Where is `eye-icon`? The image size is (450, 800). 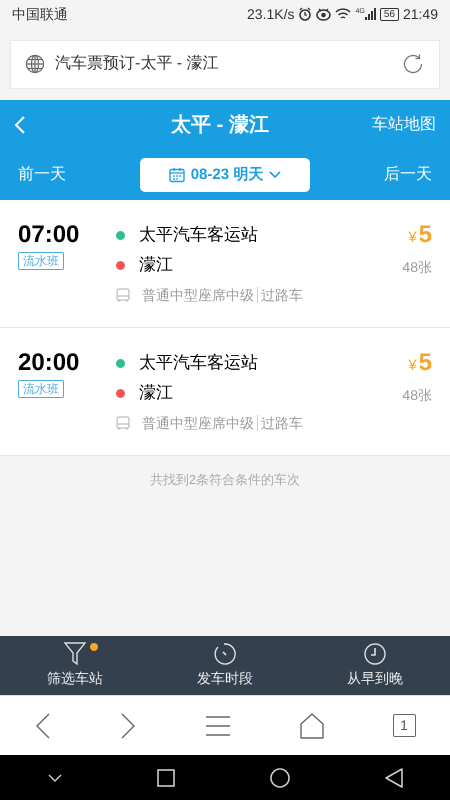
eye-icon is located at coordinates (324, 14).